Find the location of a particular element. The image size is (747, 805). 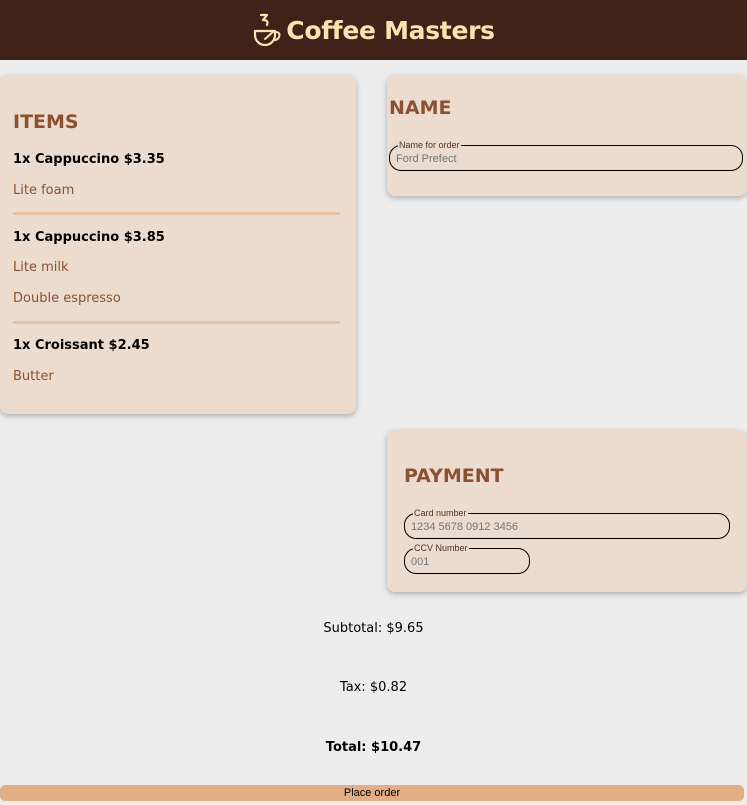

brand-logo: Coffee Masters is located at coordinates (373, 30).